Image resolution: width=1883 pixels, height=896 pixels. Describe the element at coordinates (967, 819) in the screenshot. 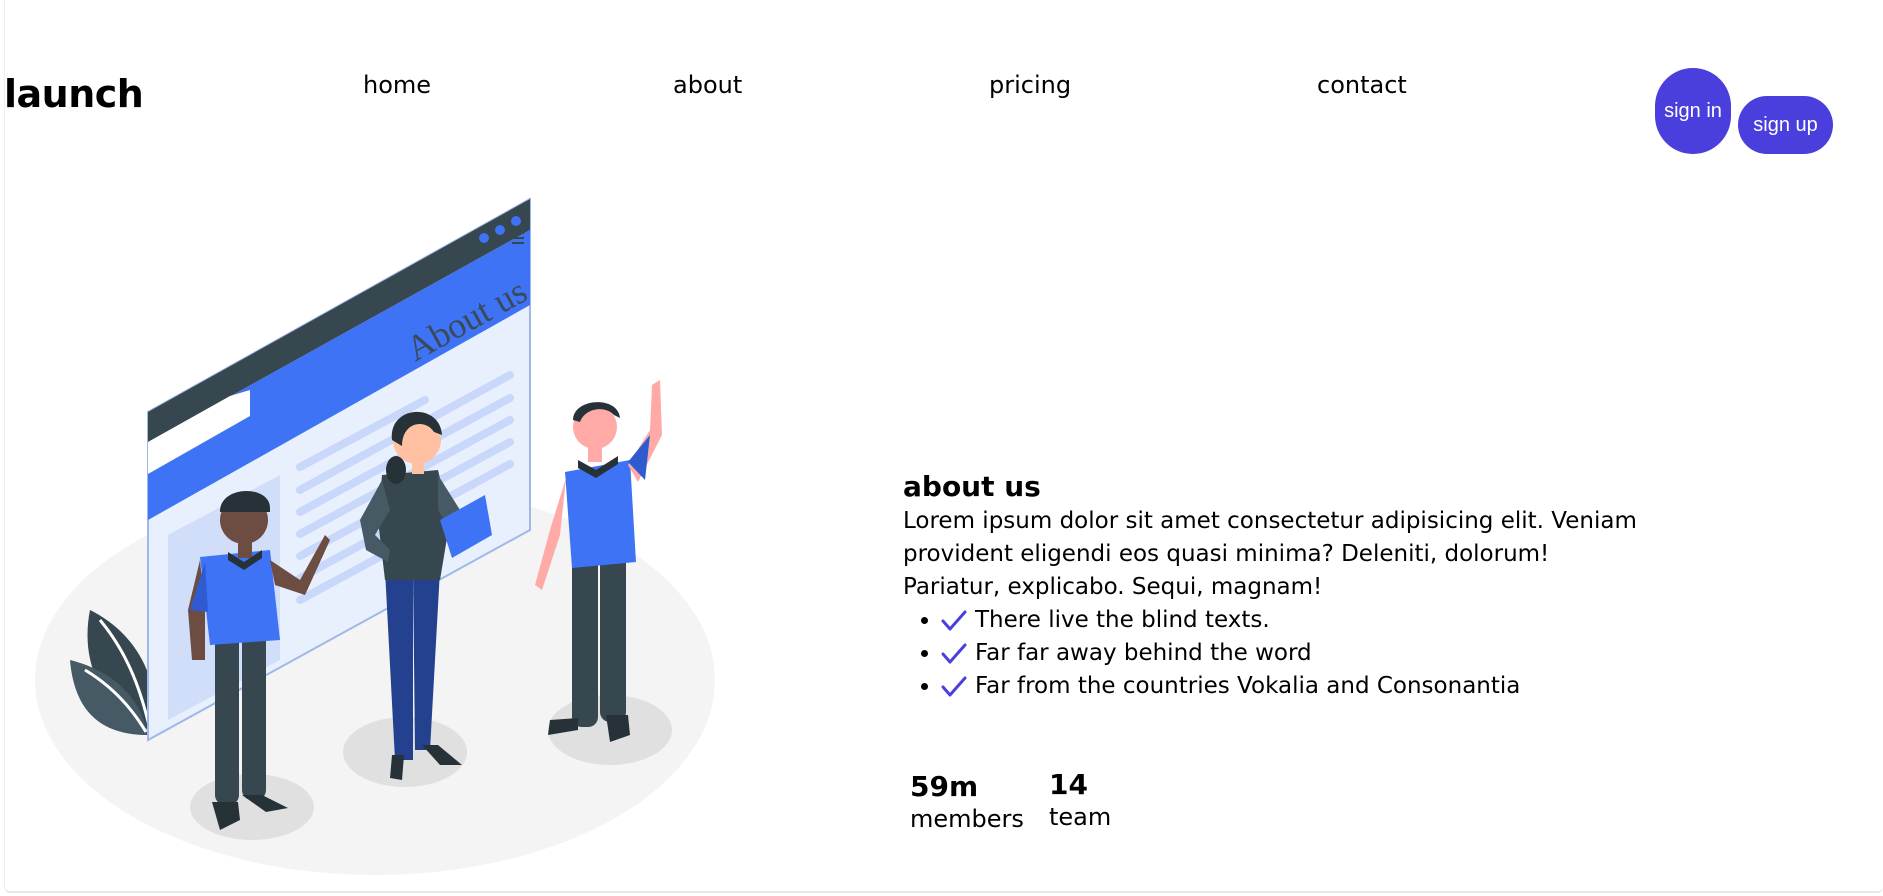

I see `stat-label: members` at that location.